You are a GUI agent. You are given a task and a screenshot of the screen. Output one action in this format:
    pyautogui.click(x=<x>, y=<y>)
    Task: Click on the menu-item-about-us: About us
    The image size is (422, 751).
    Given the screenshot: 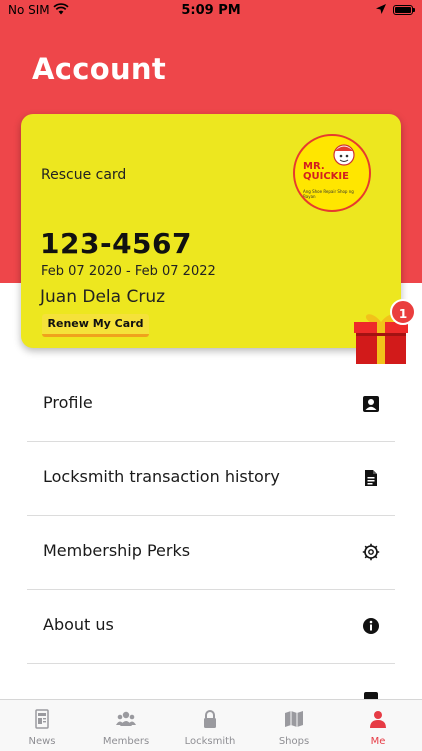 What is the action you would take?
    pyautogui.click(x=211, y=627)
    